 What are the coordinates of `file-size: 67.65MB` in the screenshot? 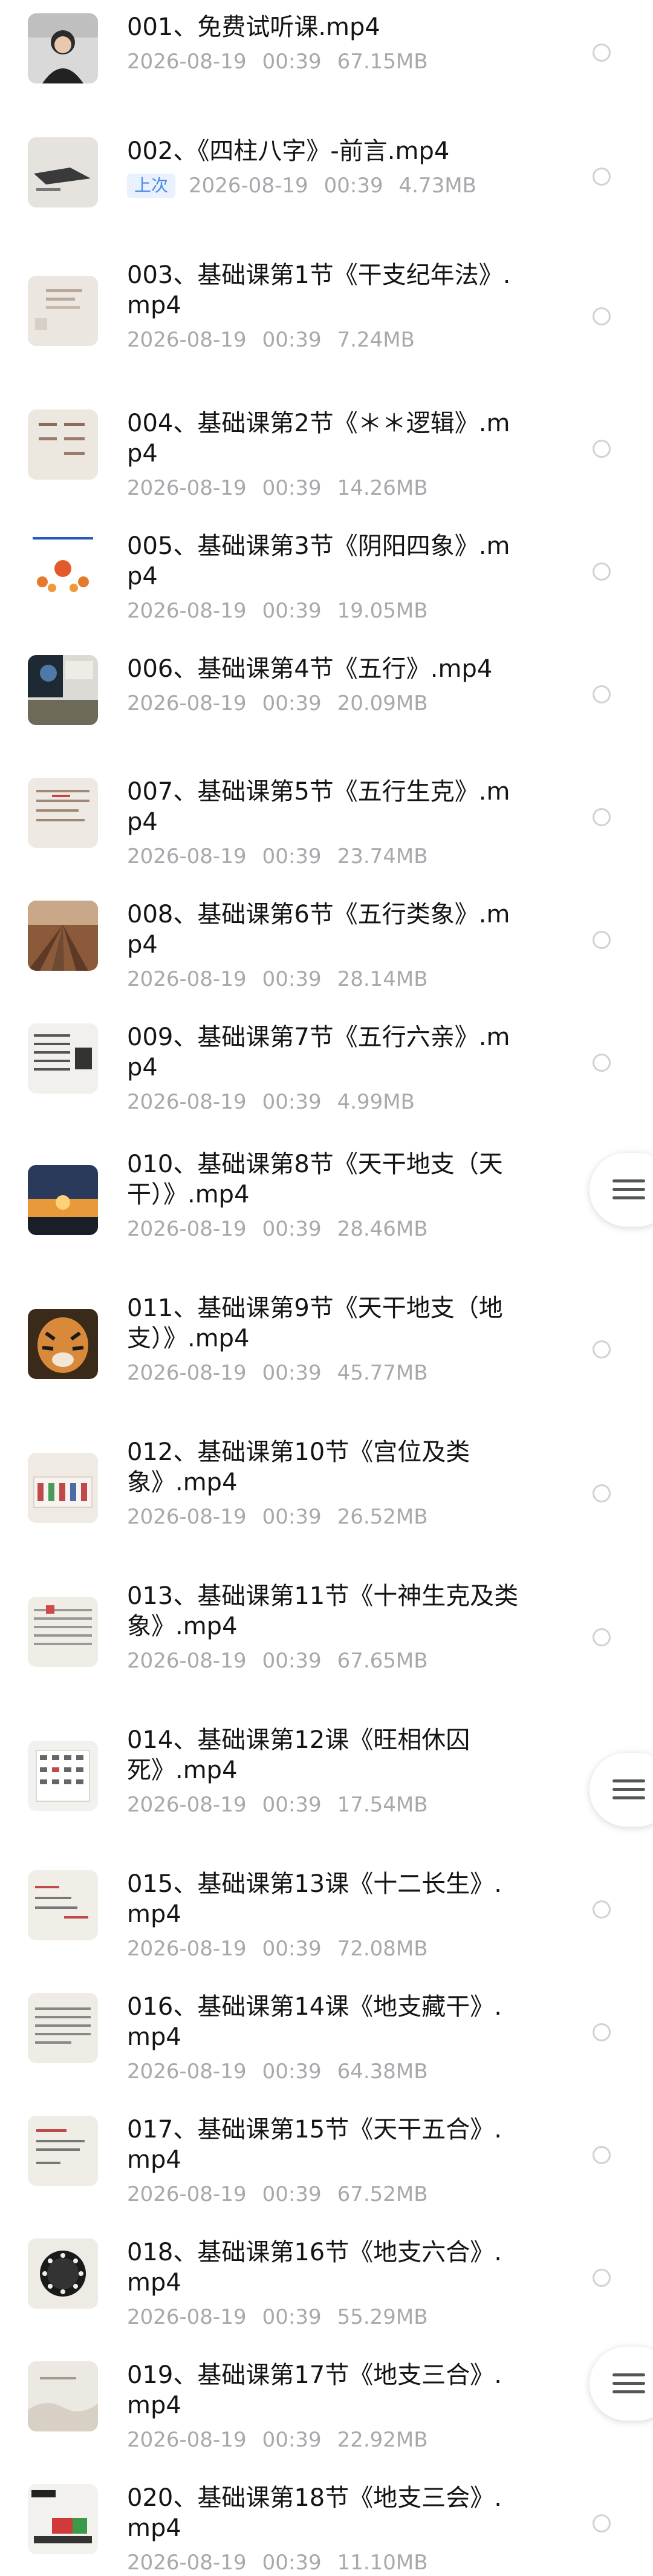 It's located at (382, 1661).